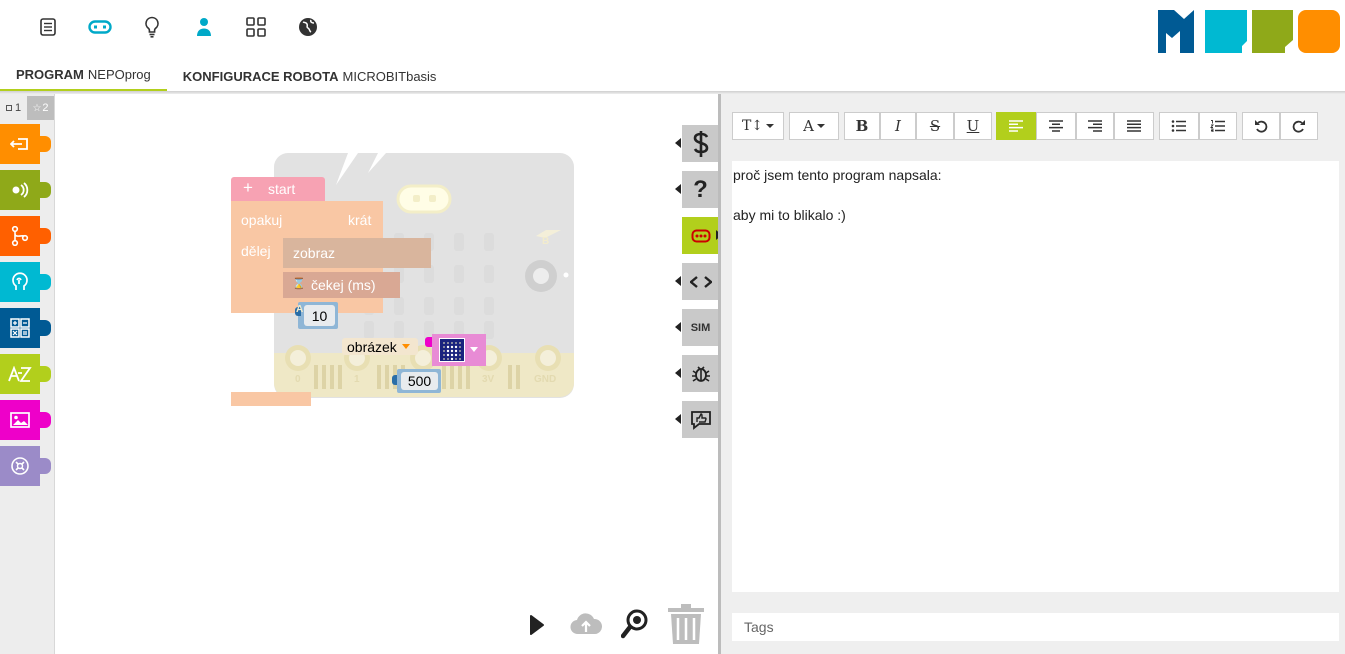 The image size is (1345, 654). Describe the element at coordinates (357, 253) in the screenshot. I see `show-block: zobraz` at that location.